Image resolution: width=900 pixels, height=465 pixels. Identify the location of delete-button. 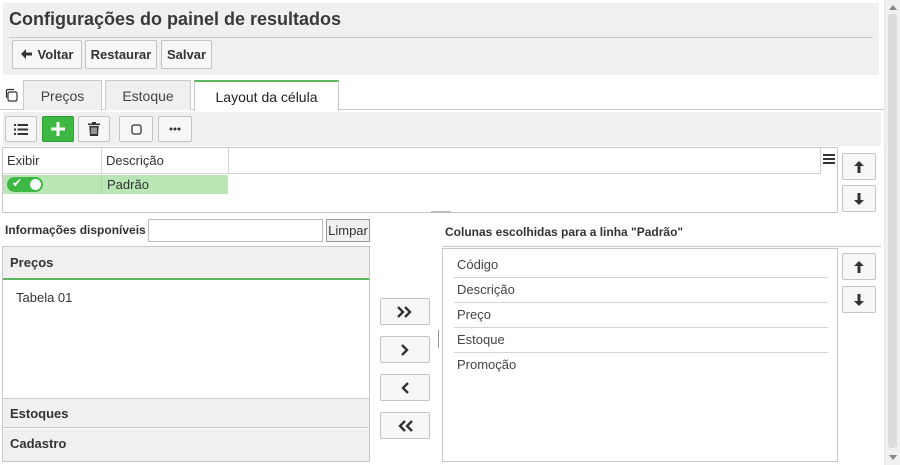
(94, 129).